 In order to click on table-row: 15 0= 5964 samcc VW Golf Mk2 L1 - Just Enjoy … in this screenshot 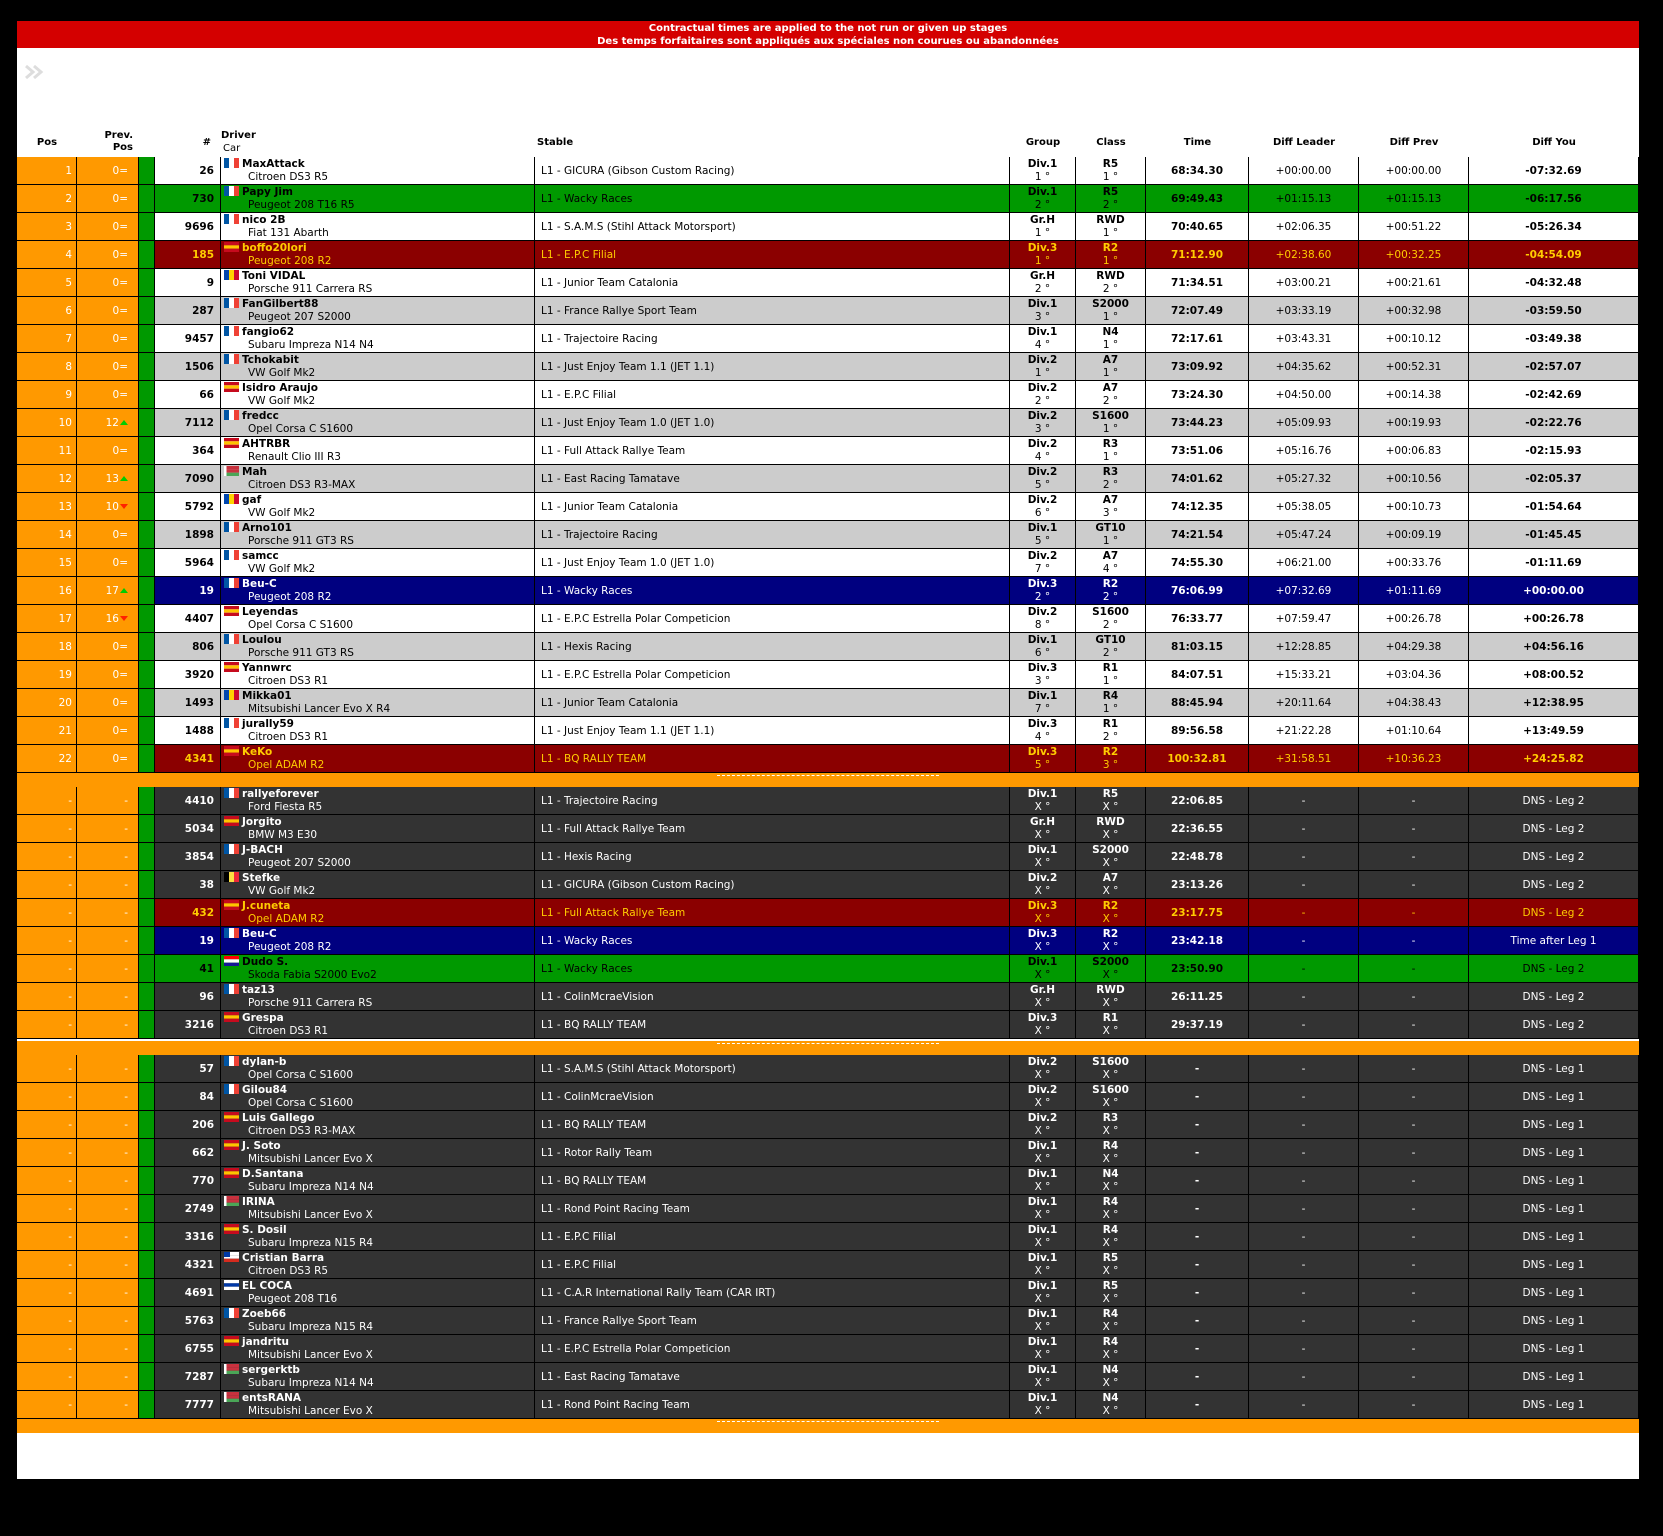, I will do `click(828, 563)`.